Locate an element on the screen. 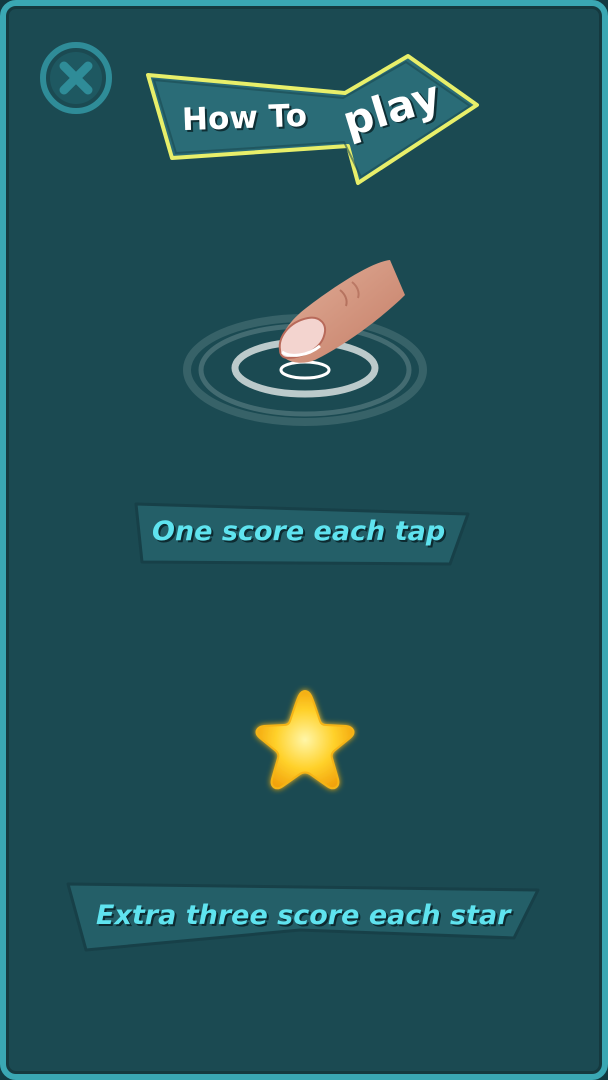 The height and width of the screenshot is (1080, 608). title-how-to: How To is located at coordinates (244, 118).